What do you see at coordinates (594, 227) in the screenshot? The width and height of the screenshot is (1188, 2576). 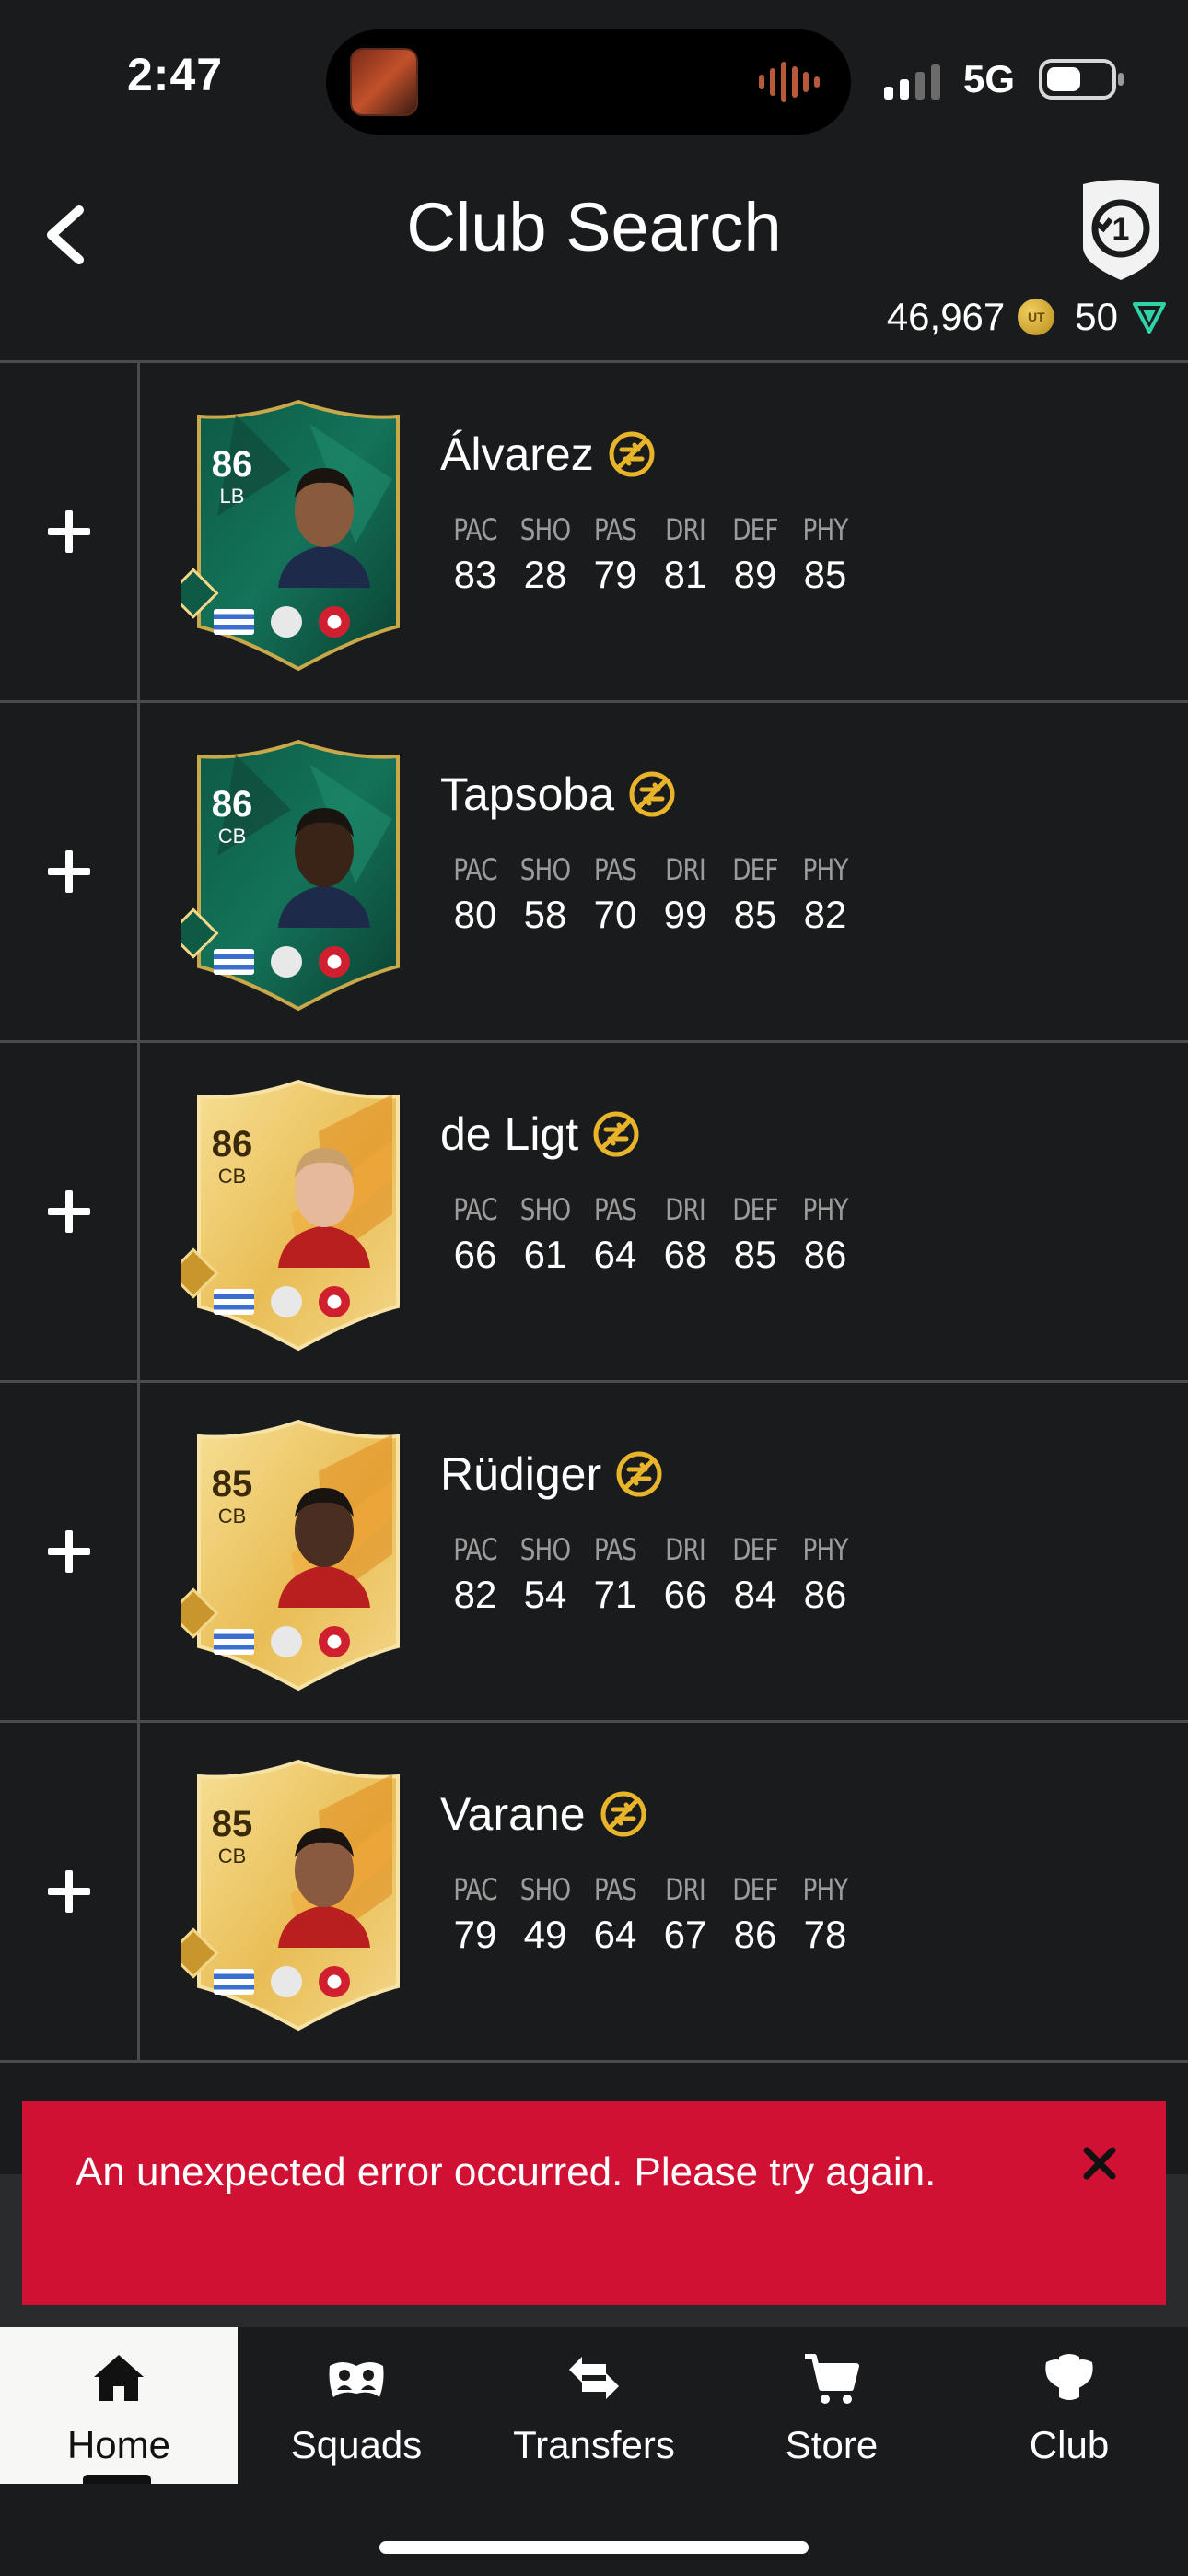 I see `page-title: Club Search` at bounding box center [594, 227].